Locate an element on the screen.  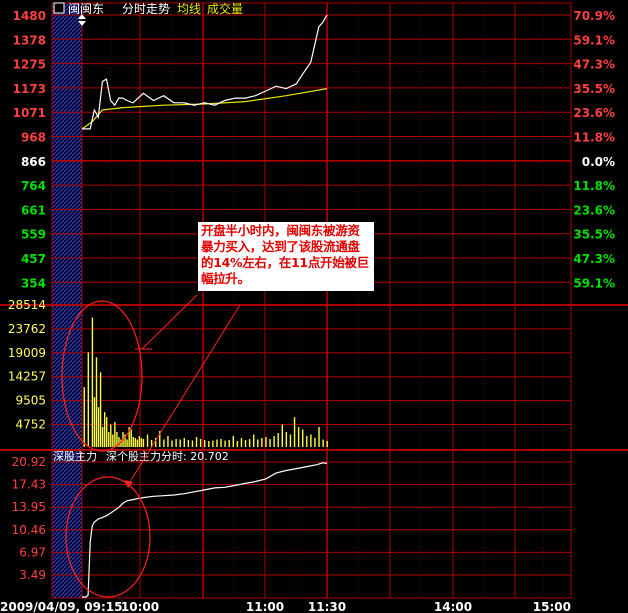
price-label: 354 is located at coordinates (33, 283).